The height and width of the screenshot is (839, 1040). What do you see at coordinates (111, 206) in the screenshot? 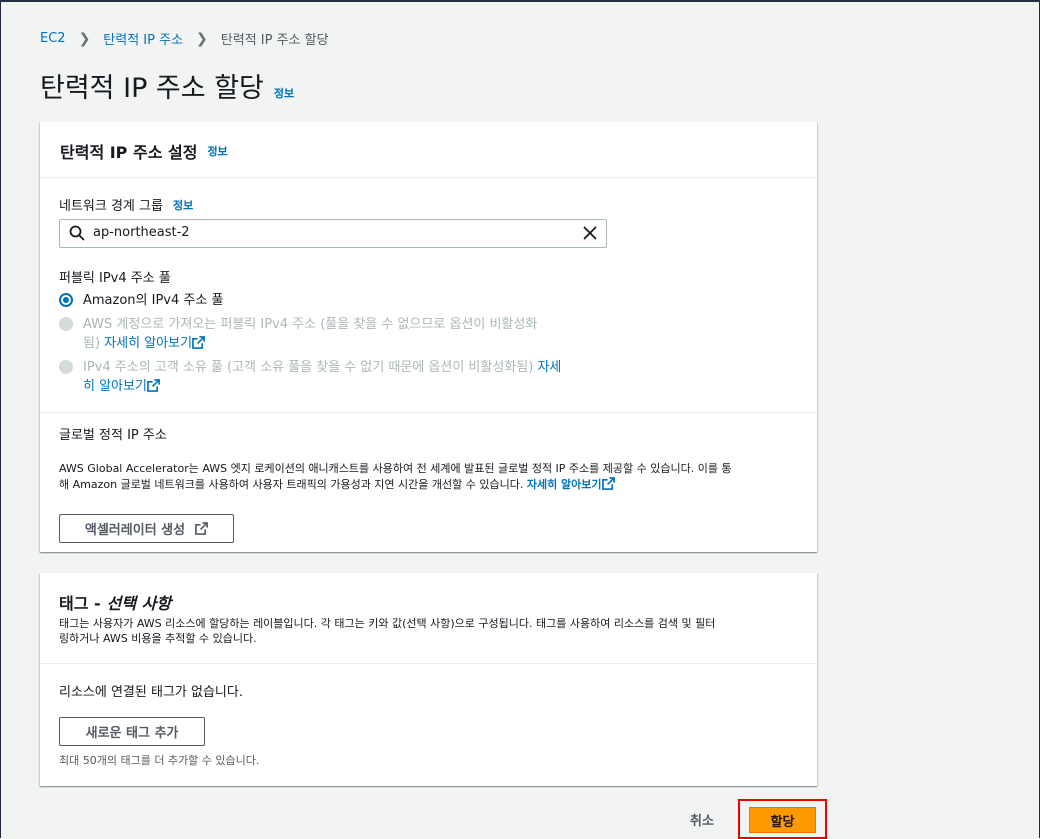
I see `network-group-label: 네트워크 경계 그룹` at bounding box center [111, 206].